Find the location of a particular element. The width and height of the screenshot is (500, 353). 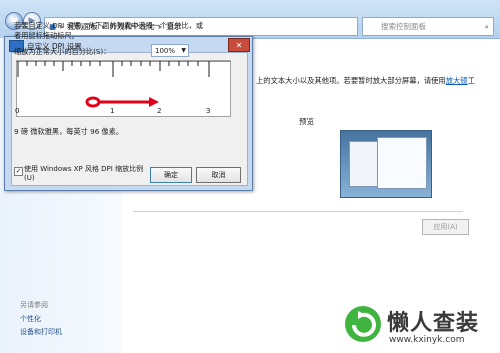

dialog-description: 若要自定义 DPI 设置，从下面的列表中选择一个百分比，或者用鼠标拖动标尺。 is located at coordinates (109, 30).